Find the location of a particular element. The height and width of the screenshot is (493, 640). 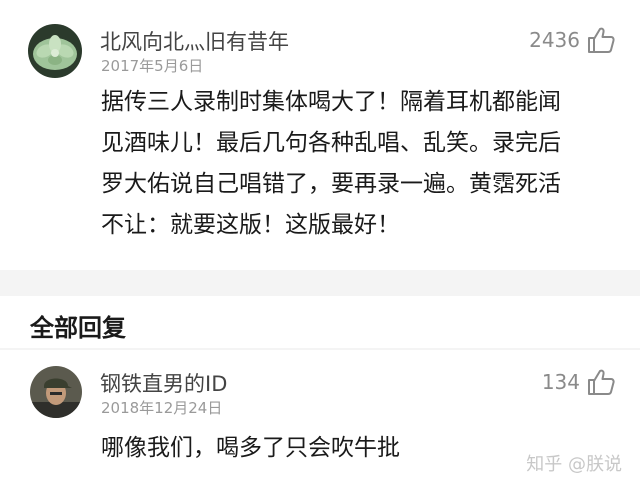

reply-username: 钢铁直男的ID is located at coordinates (163, 383).